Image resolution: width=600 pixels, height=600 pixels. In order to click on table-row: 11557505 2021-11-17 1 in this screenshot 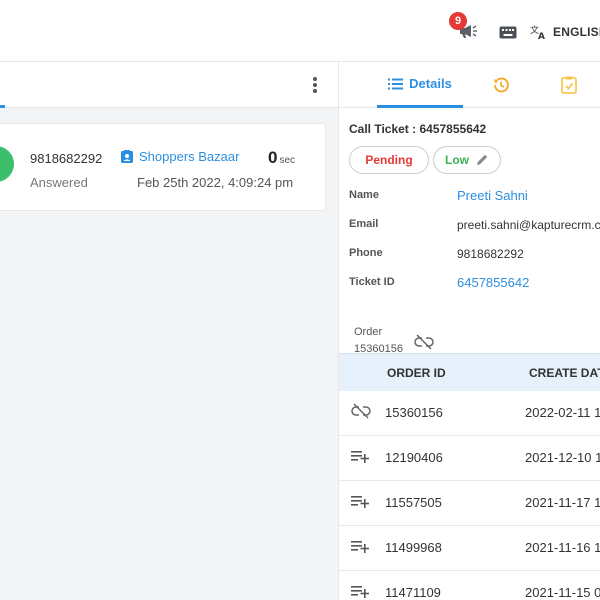, I will do `click(469, 503)`.